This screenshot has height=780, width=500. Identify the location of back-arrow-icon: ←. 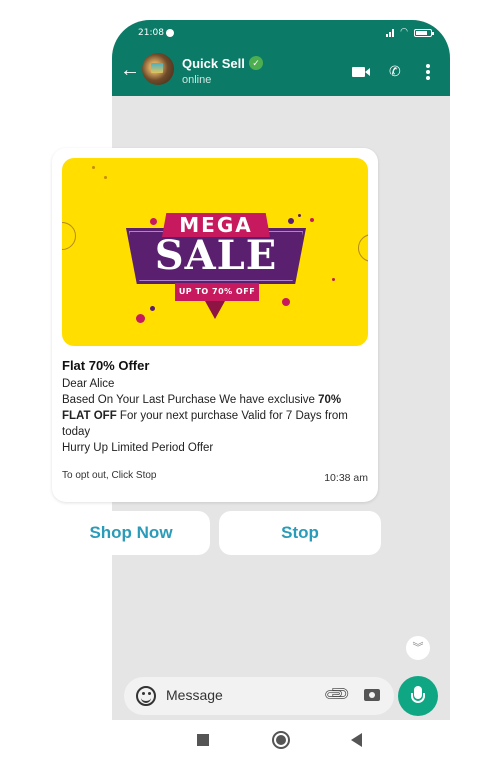
(130, 70).